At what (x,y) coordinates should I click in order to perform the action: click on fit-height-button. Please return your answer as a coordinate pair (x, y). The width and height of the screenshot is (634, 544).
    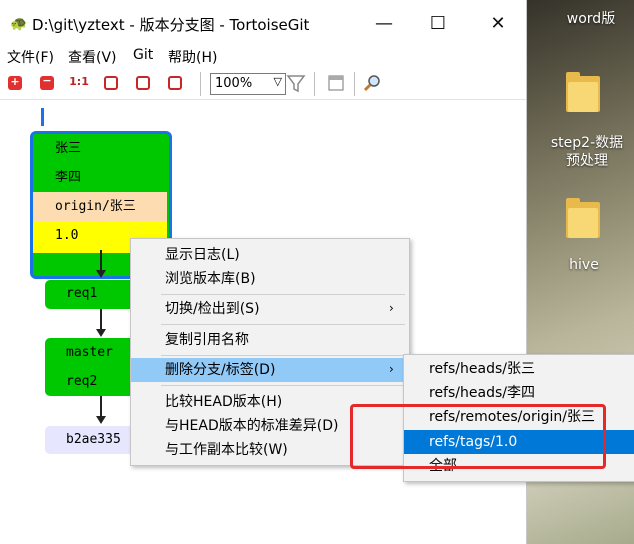
    Looking at the image, I should click on (175, 83).